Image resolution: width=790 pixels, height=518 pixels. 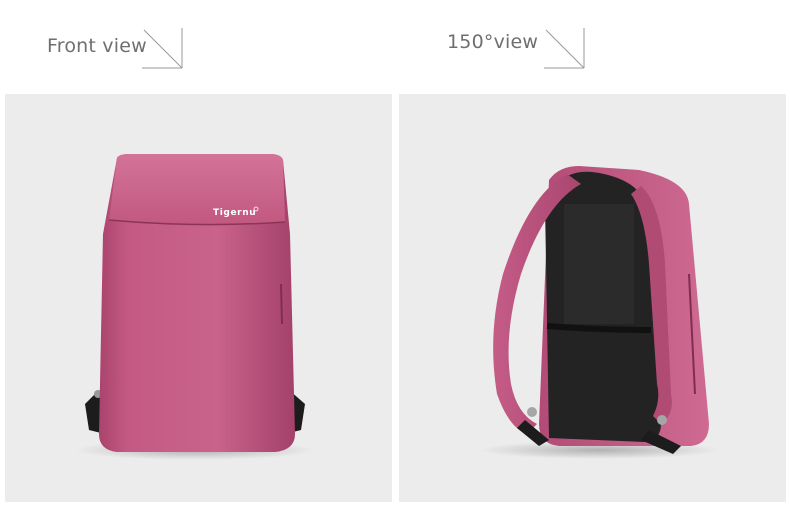 I want to click on backpack-top-panel, so click(x=197, y=189).